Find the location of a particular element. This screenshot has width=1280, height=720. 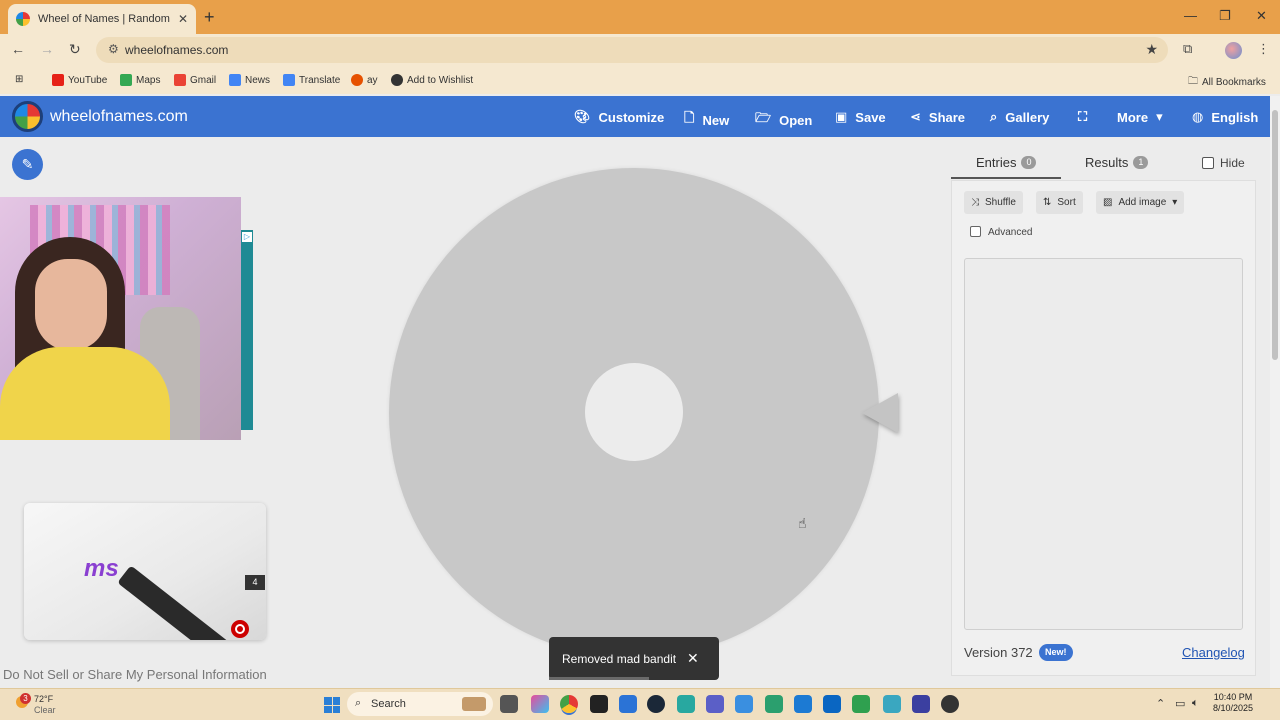

back-icon: ← is located at coordinates (18, 49).